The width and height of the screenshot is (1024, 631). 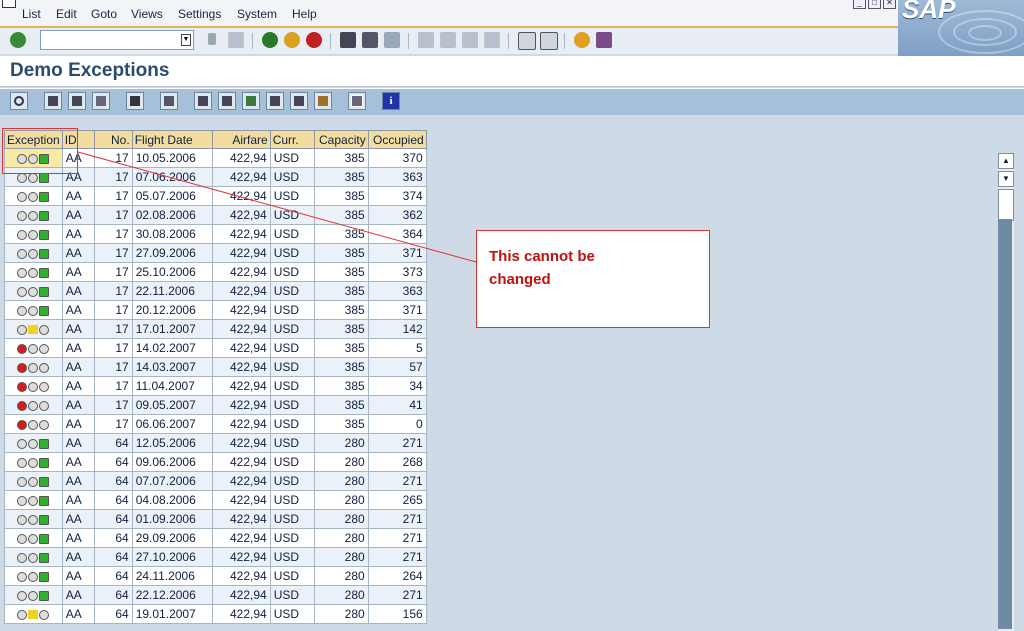 I want to click on find-next-icon, so click(x=392, y=40).